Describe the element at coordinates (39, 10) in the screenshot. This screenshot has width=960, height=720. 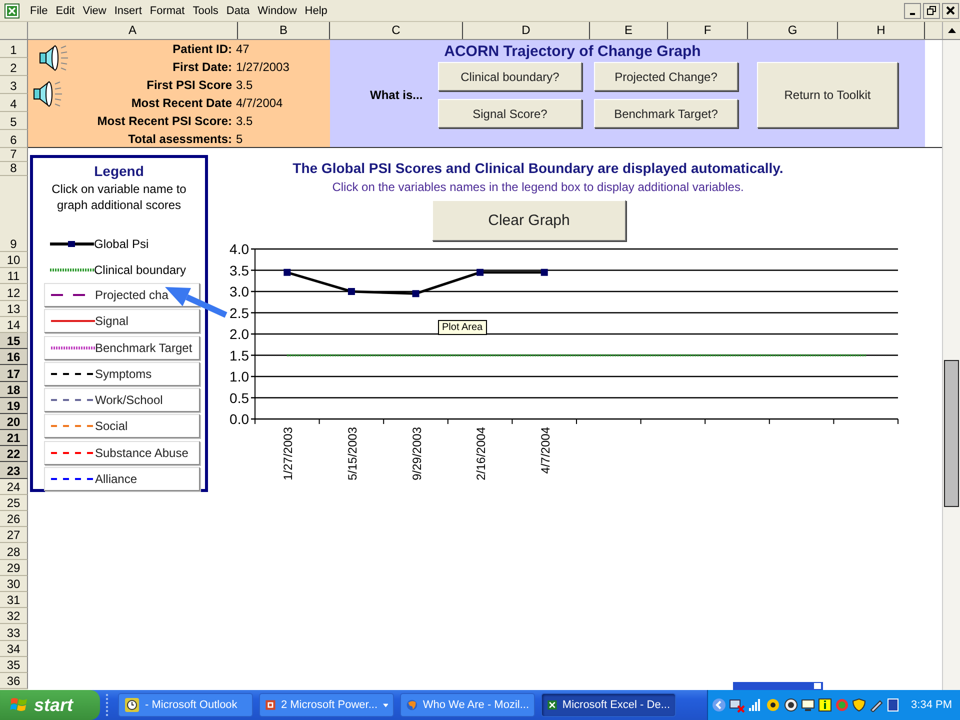
I see `menu-item: File` at that location.